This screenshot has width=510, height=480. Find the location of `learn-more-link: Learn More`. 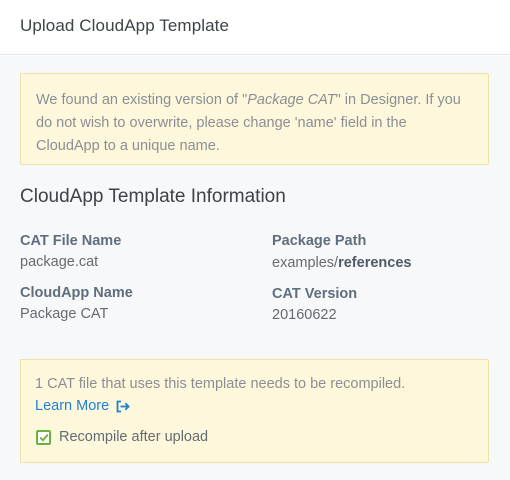

learn-more-link: Learn More is located at coordinates (83, 406).